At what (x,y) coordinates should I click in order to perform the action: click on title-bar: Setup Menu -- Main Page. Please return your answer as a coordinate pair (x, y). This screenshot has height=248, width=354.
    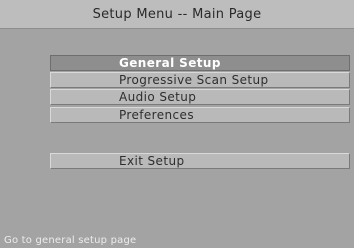
    Looking at the image, I should click on (177, 14).